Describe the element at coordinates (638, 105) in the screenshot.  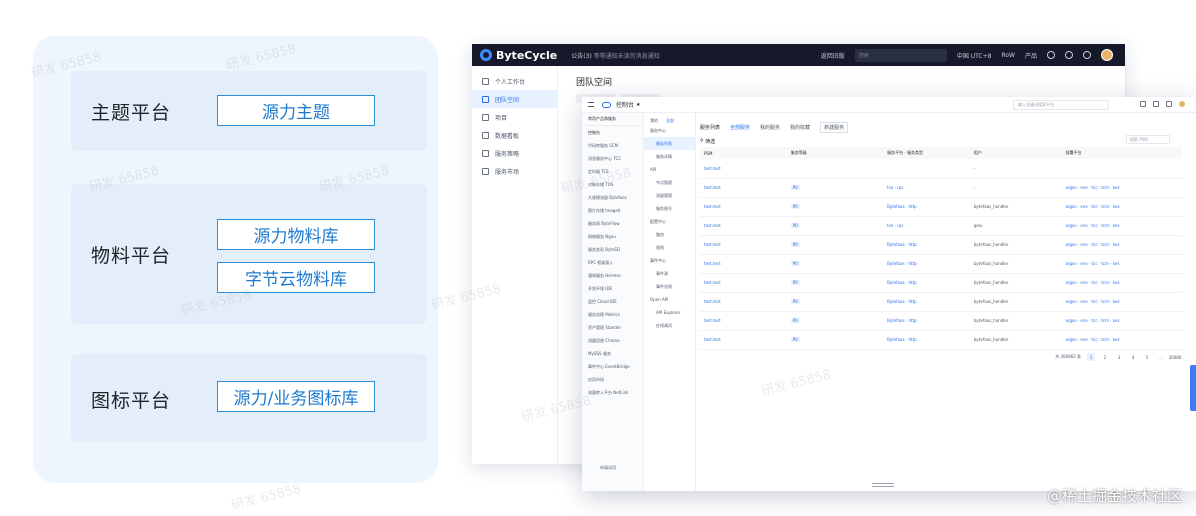
I see `star-icon: ★` at that location.